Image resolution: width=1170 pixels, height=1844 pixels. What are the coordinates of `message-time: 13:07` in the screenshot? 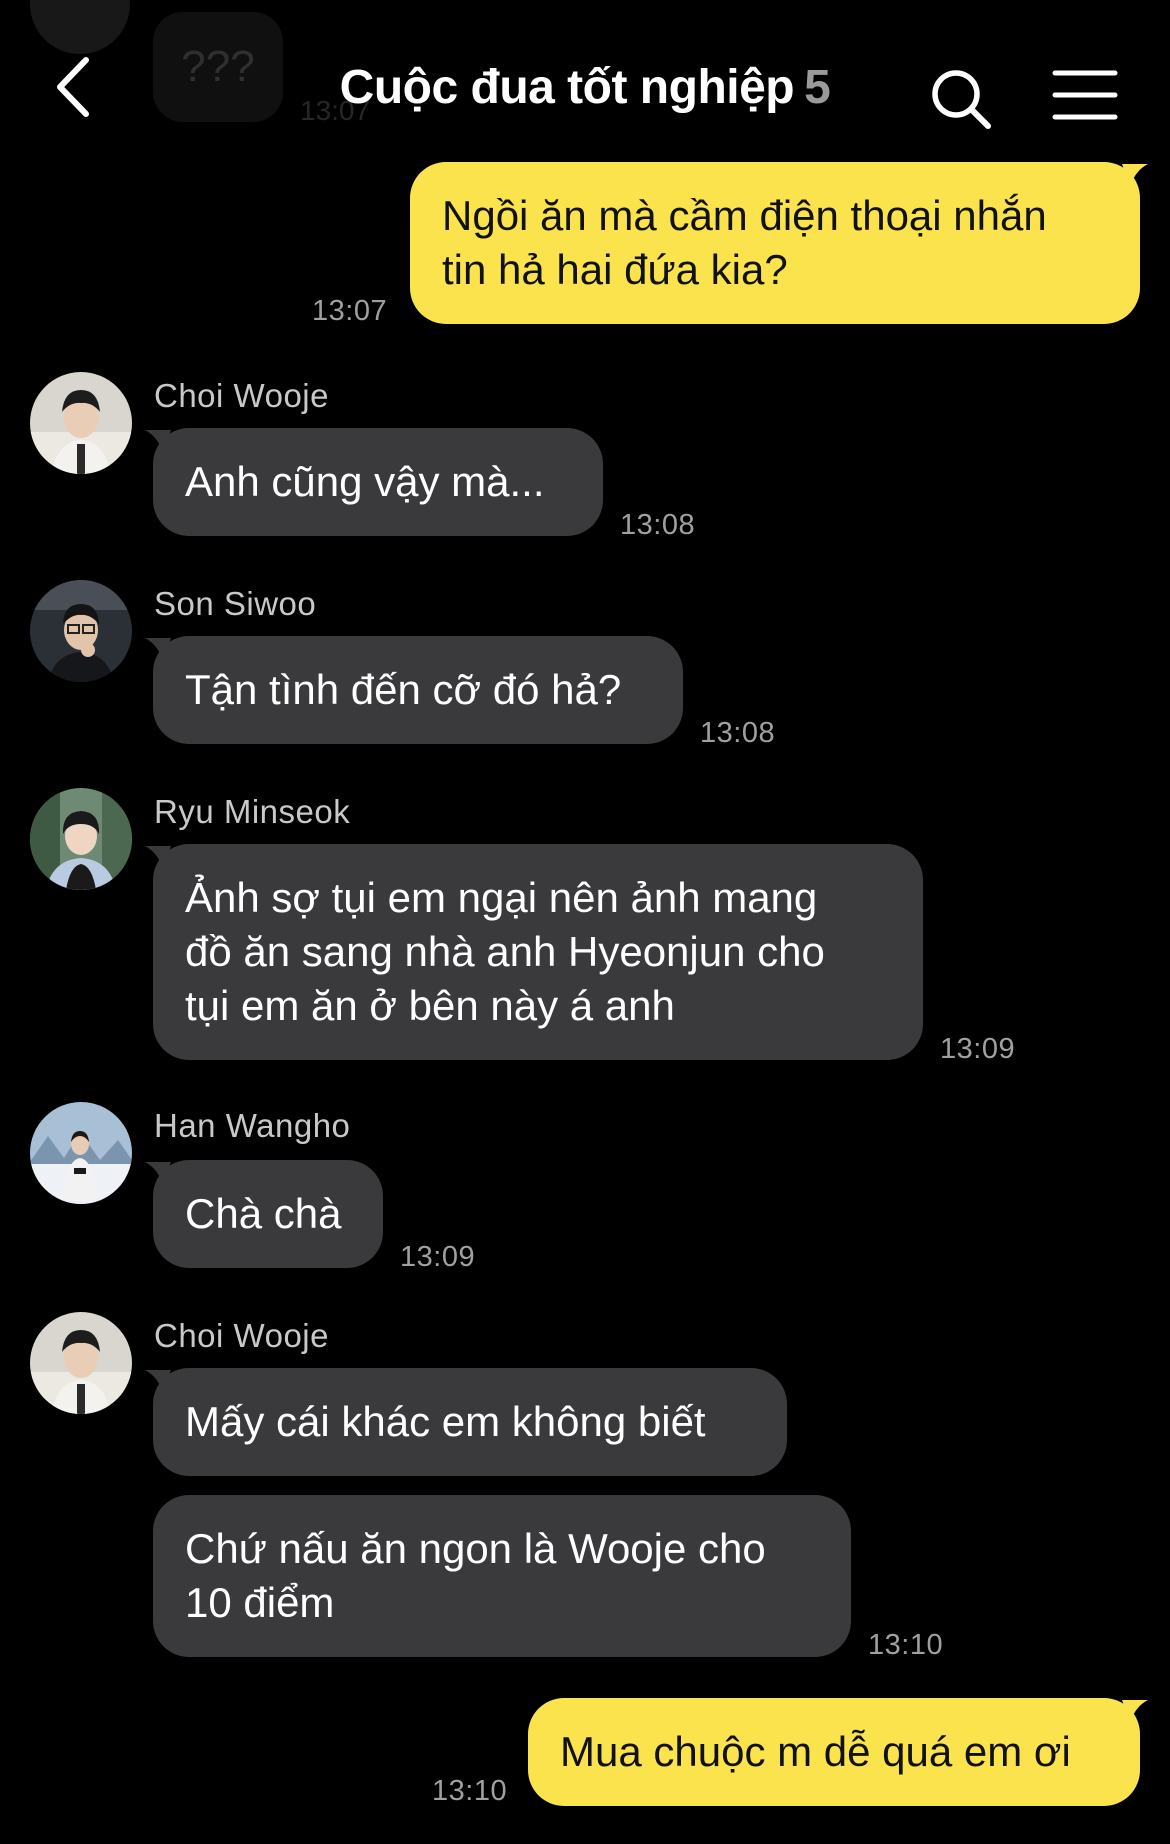 It's located at (350, 311).